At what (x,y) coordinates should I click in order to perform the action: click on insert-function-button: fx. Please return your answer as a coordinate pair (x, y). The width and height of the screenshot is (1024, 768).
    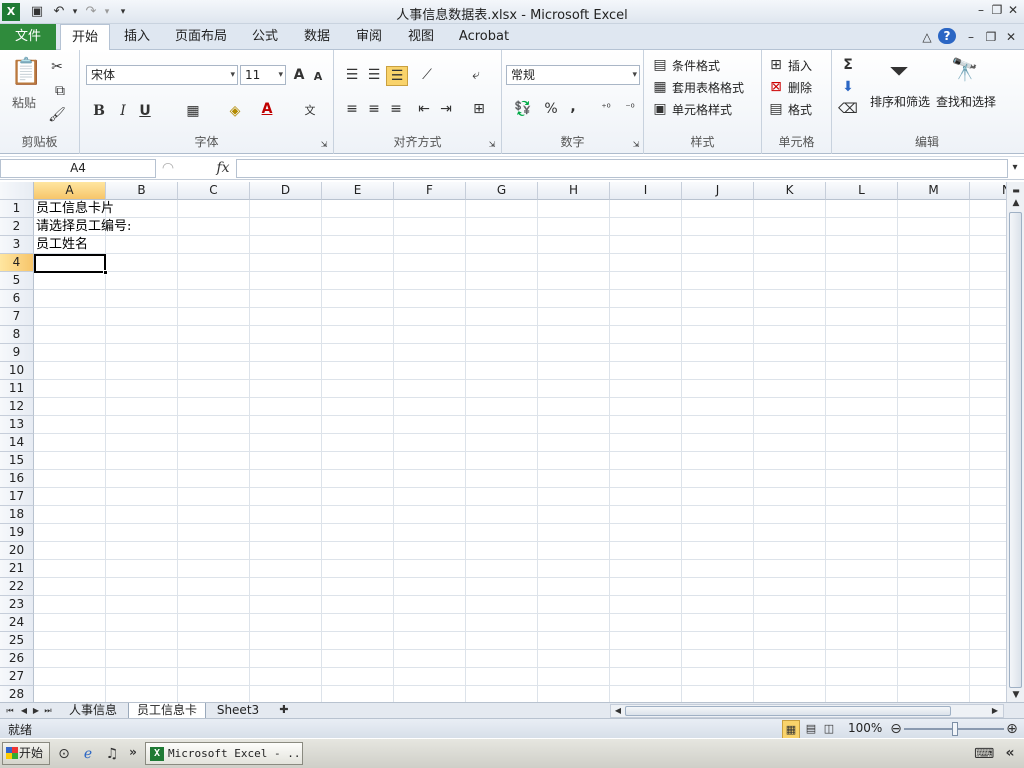
    Looking at the image, I should click on (223, 168).